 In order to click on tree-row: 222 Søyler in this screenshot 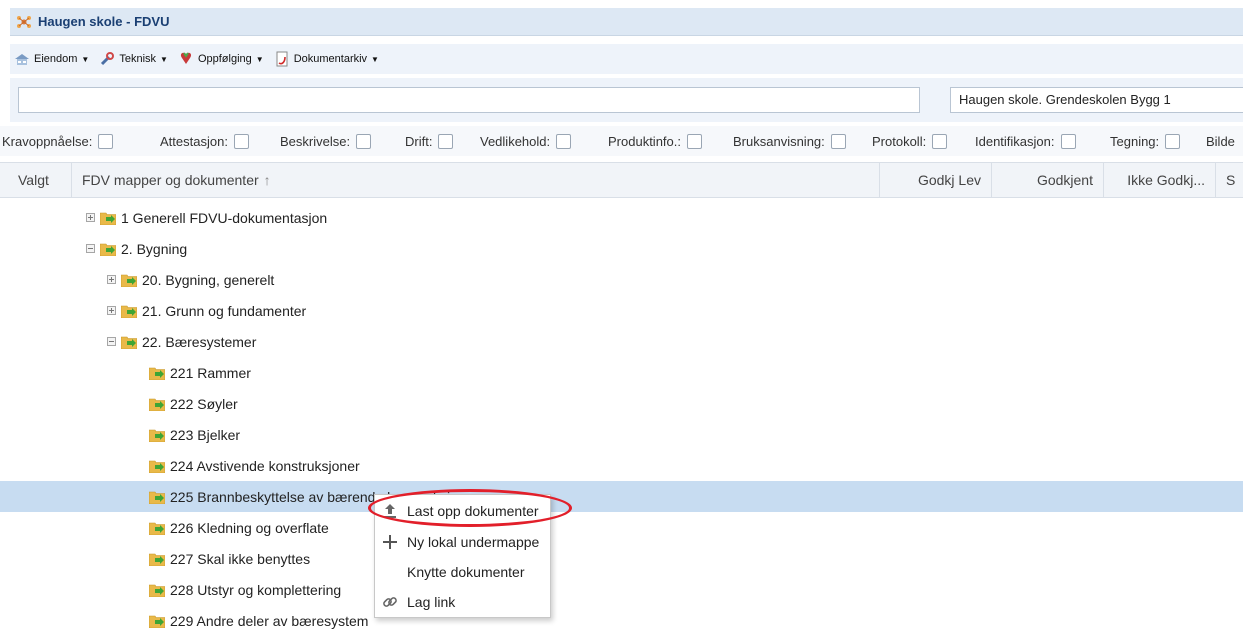, I will do `click(621, 403)`.